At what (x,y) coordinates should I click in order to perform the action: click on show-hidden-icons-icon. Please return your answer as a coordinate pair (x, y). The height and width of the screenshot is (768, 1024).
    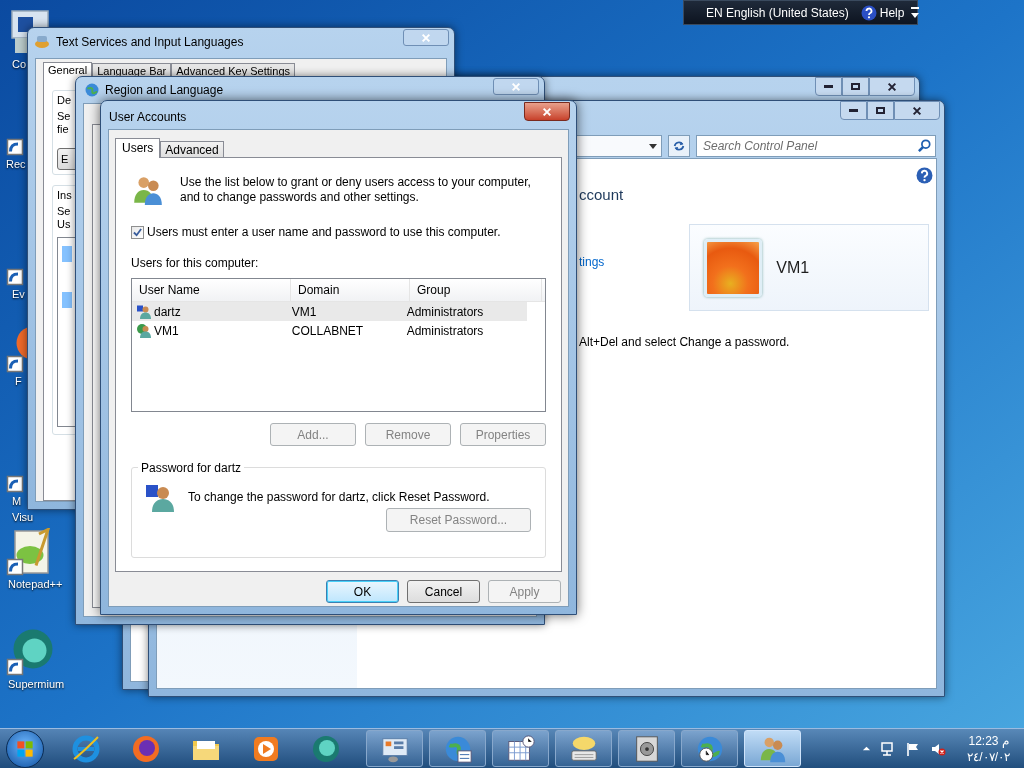
    Looking at the image, I should click on (867, 748).